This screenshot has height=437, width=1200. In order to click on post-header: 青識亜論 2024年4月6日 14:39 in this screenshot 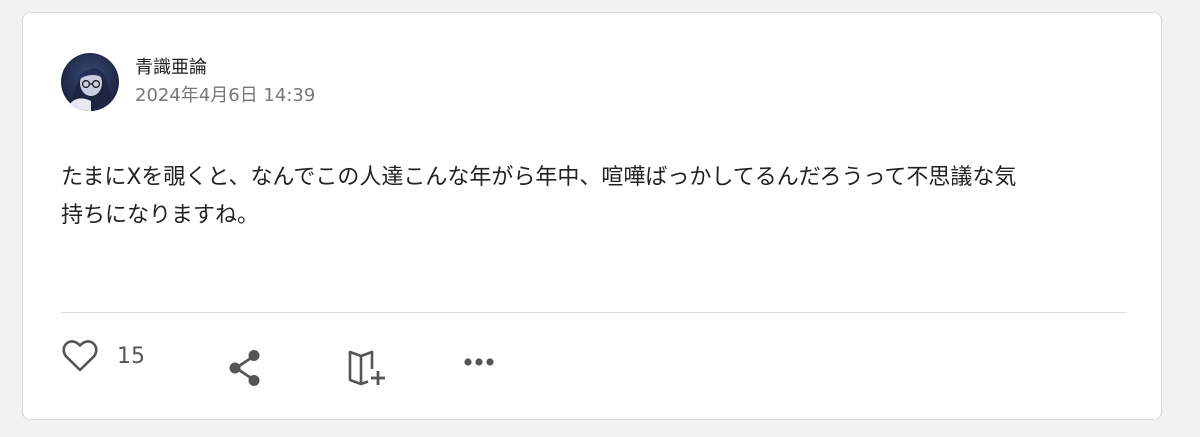, I will do `click(188, 82)`.